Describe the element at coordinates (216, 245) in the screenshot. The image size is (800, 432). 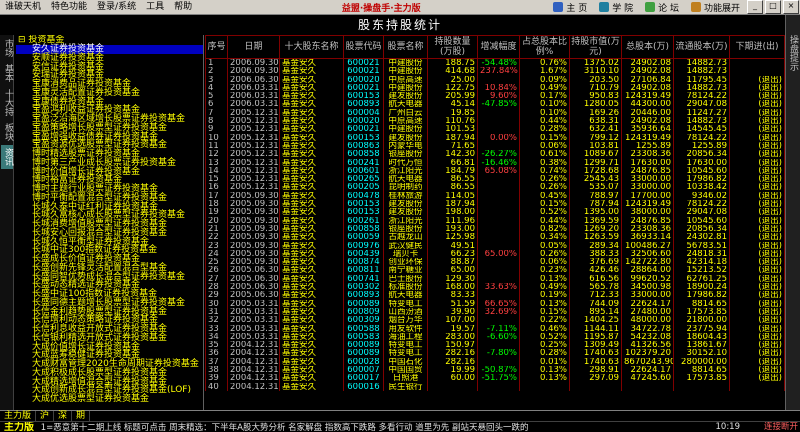
I see `table-cell: 23` at that location.